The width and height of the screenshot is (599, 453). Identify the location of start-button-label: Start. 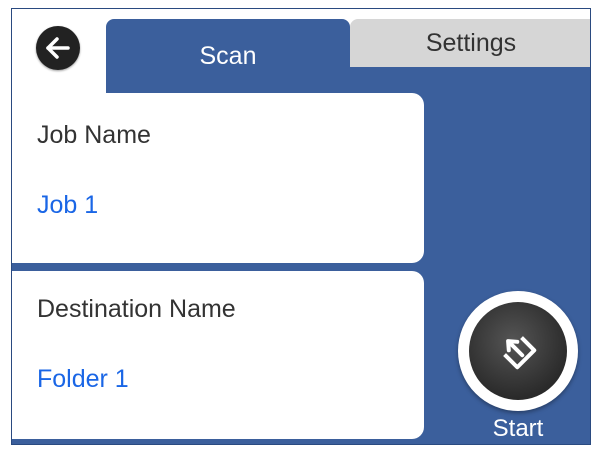
(518, 428).